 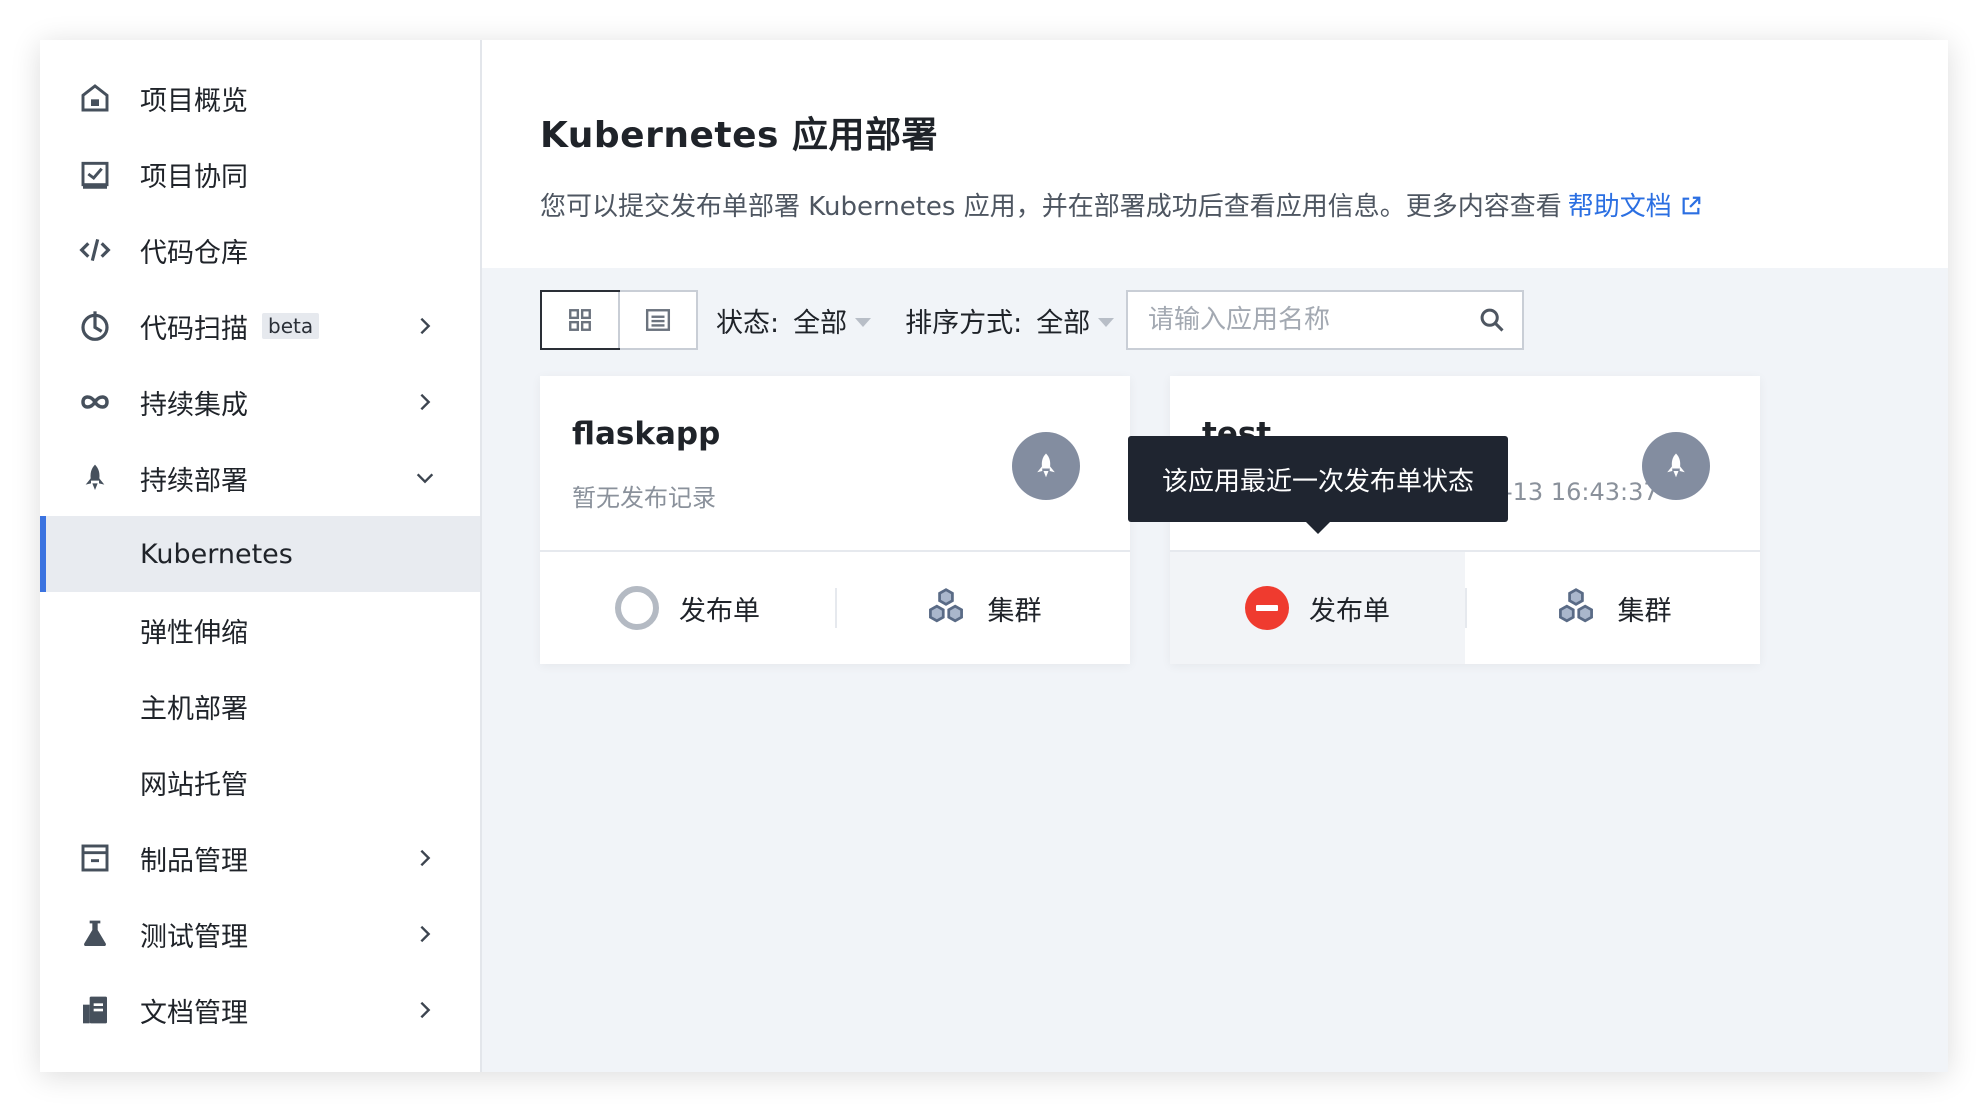 What do you see at coordinates (194, 481) in the screenshot?
I see `sidebar-item-label: 持续部署` at bounding box center [194, 481].